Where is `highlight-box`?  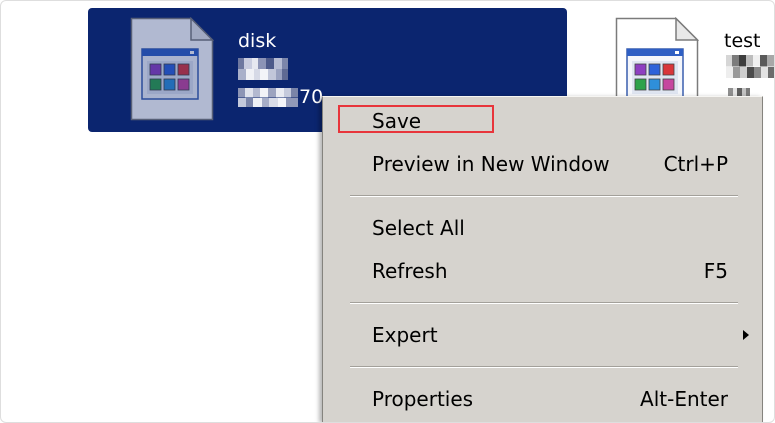 highlight-box is located at coordinates (416, 119).